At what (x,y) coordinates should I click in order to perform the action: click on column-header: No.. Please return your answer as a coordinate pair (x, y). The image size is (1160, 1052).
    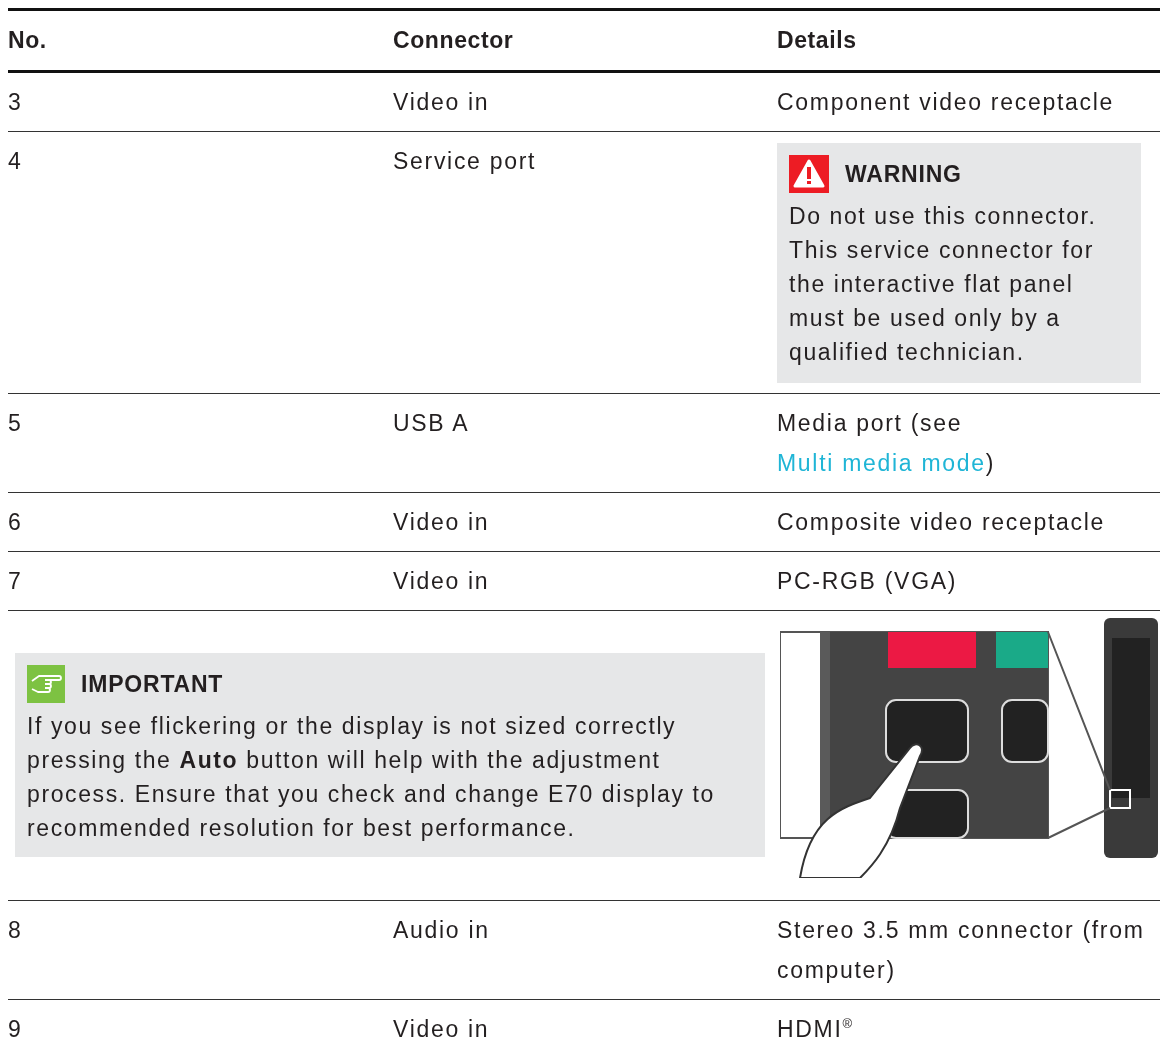
    Looking at the image, I should click on (27, 40).